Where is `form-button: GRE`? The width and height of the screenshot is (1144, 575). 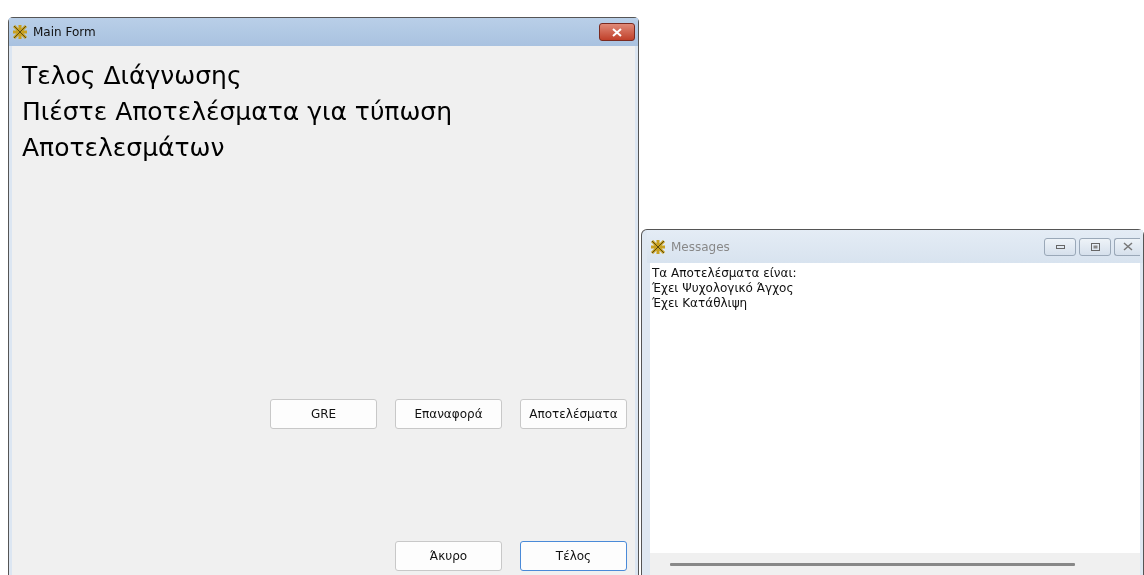
form-button: GRE is located at coordinates (323, 414).